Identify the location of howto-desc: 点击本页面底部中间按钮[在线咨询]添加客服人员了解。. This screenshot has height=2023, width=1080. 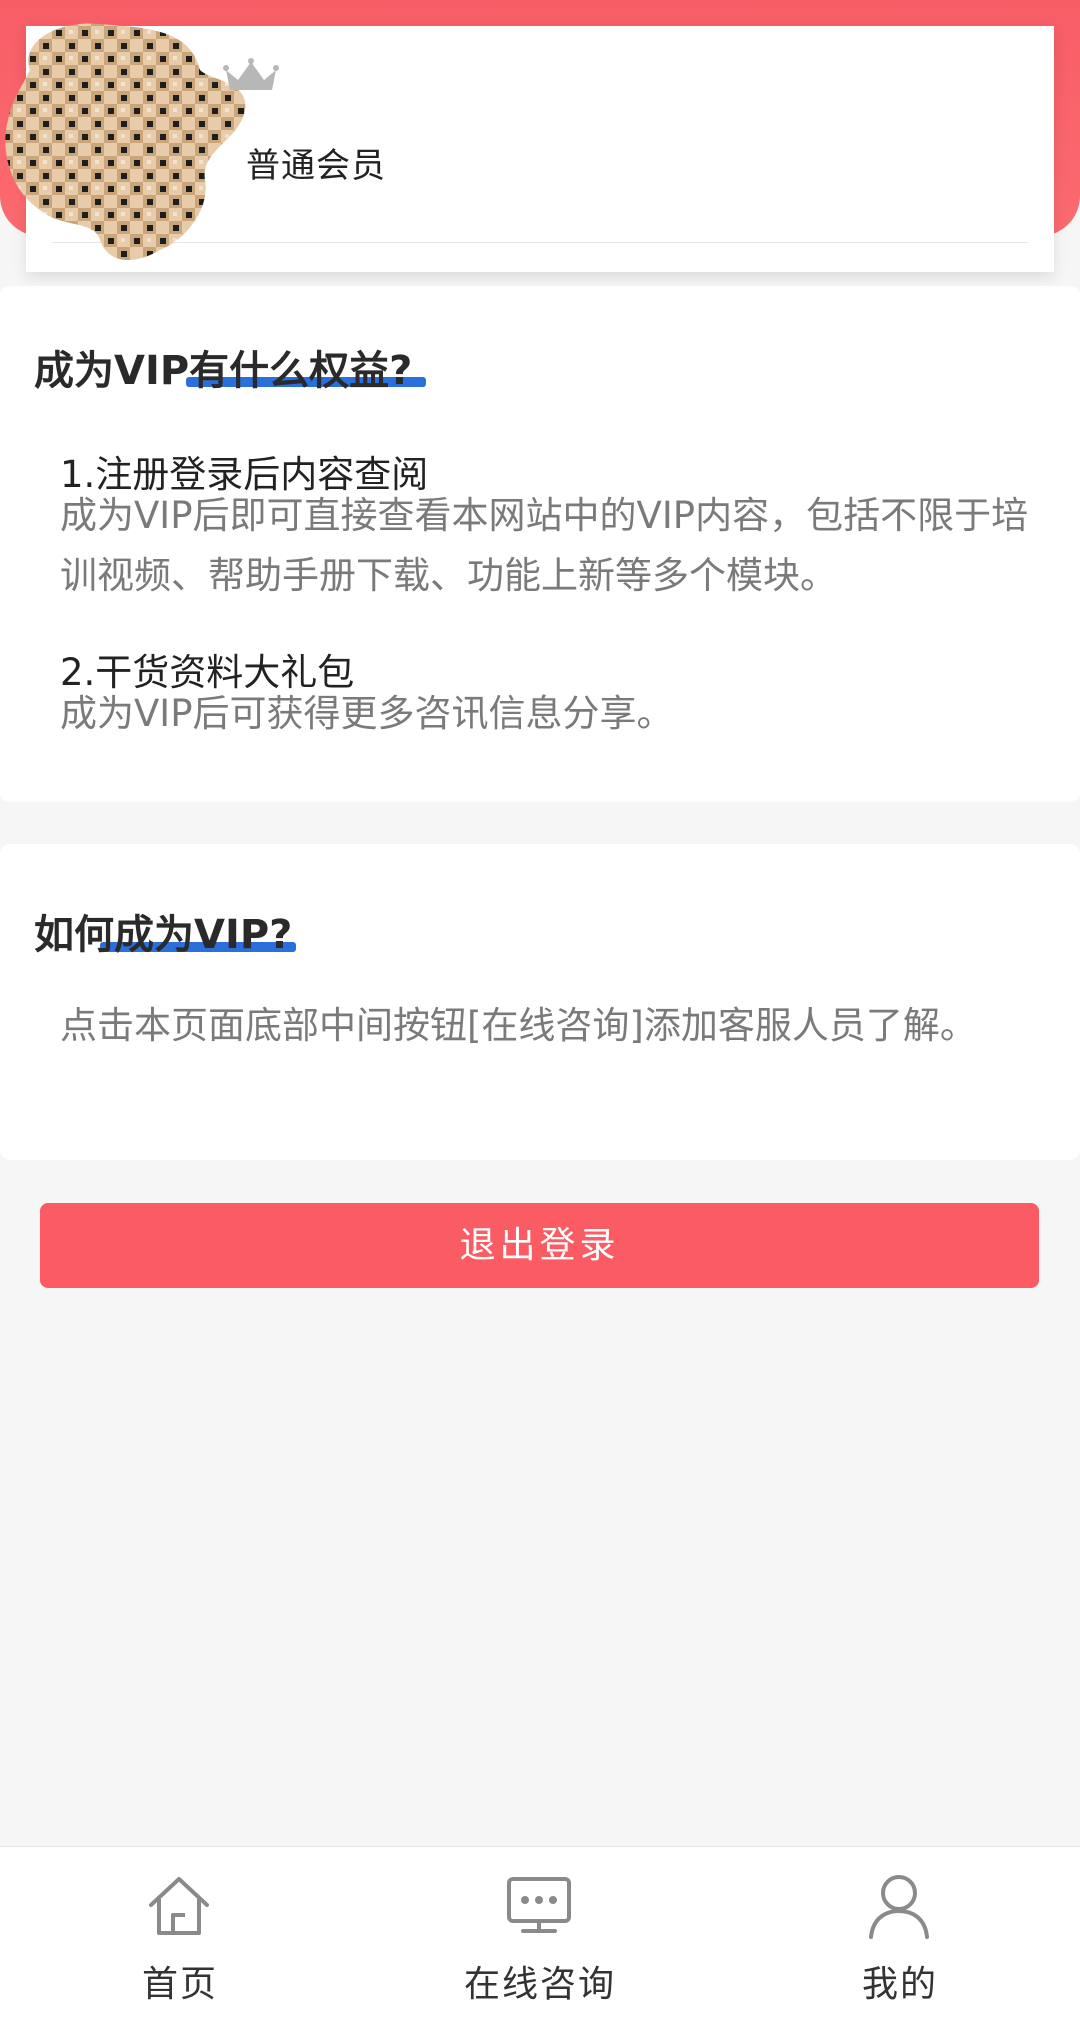
(518, 1025).